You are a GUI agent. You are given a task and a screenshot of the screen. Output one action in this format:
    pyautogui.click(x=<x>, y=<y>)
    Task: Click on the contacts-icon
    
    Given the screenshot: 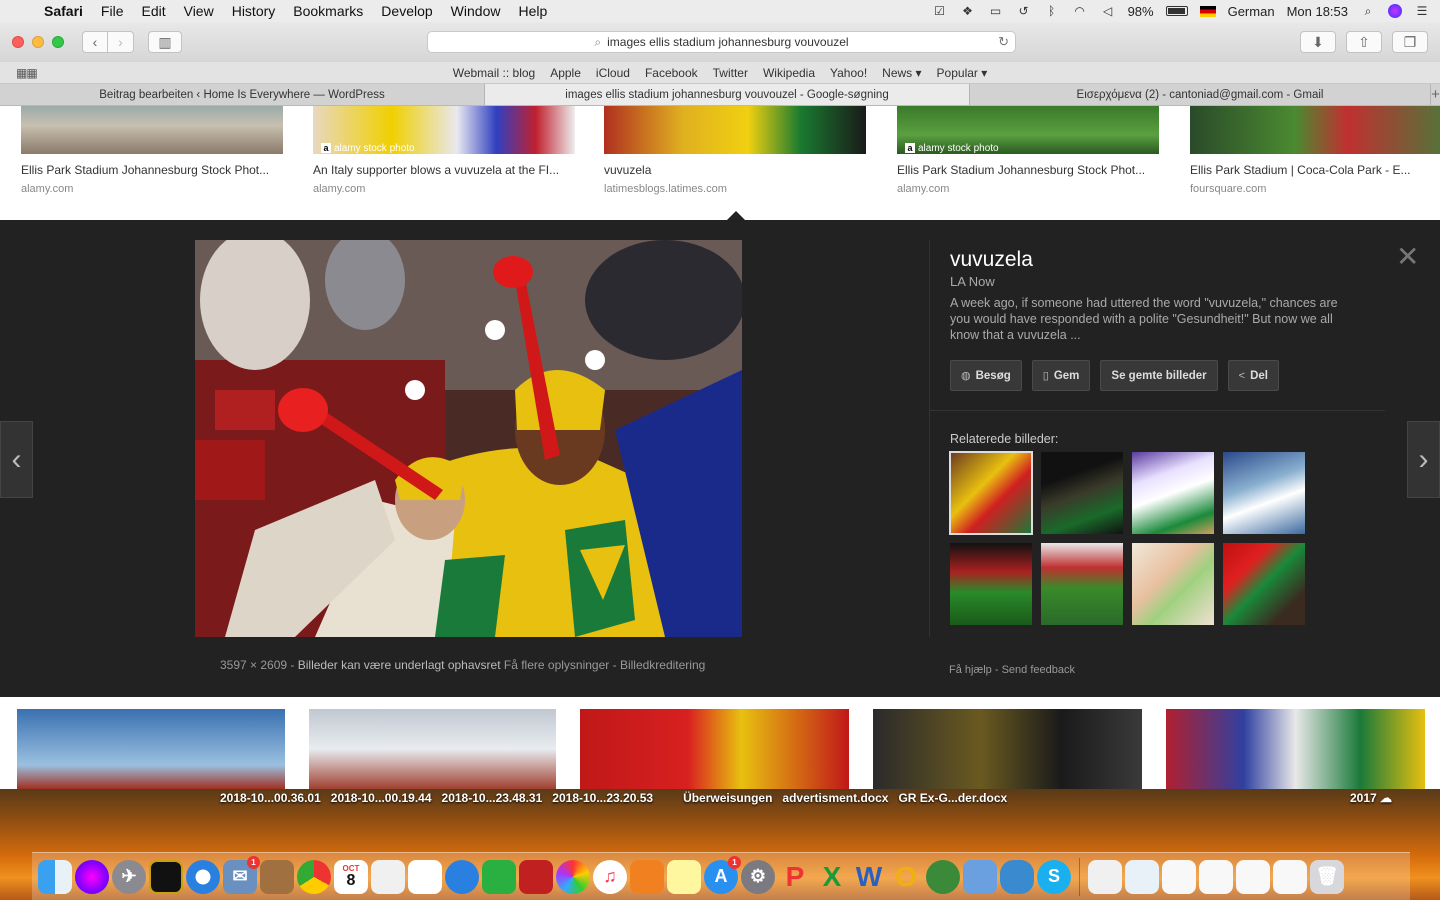 What is the action you would take?
    pyautogui.click(x=277, y=876)
    